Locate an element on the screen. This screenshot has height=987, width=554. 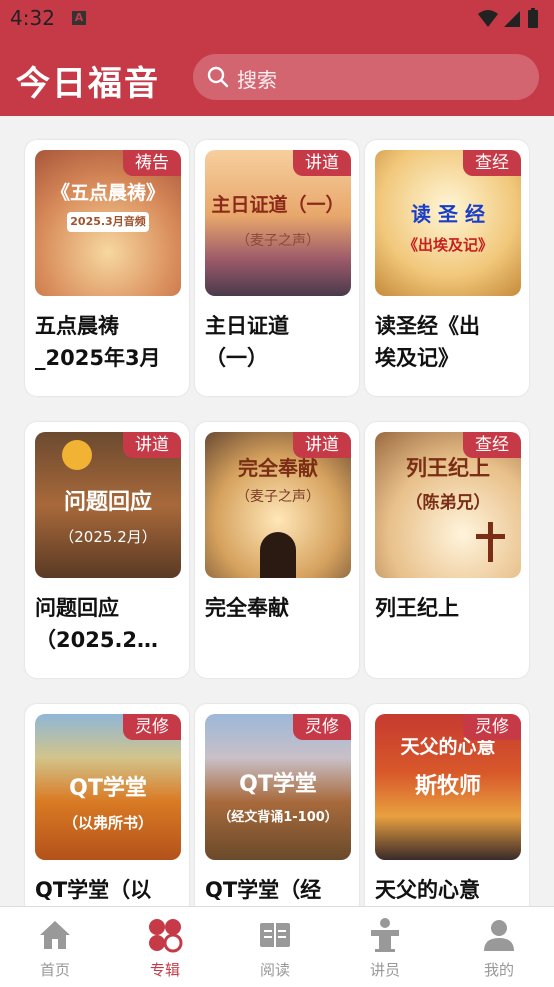
tab-speakers: 讲员 is located at coordinates (385, 947).